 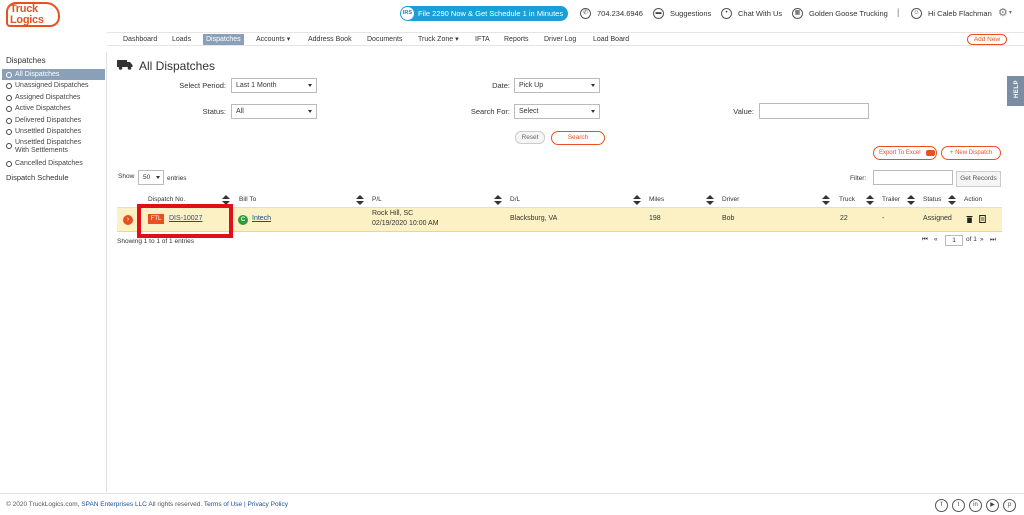 I want to click on add-new-button: Add New, so click(x=987, y=39).